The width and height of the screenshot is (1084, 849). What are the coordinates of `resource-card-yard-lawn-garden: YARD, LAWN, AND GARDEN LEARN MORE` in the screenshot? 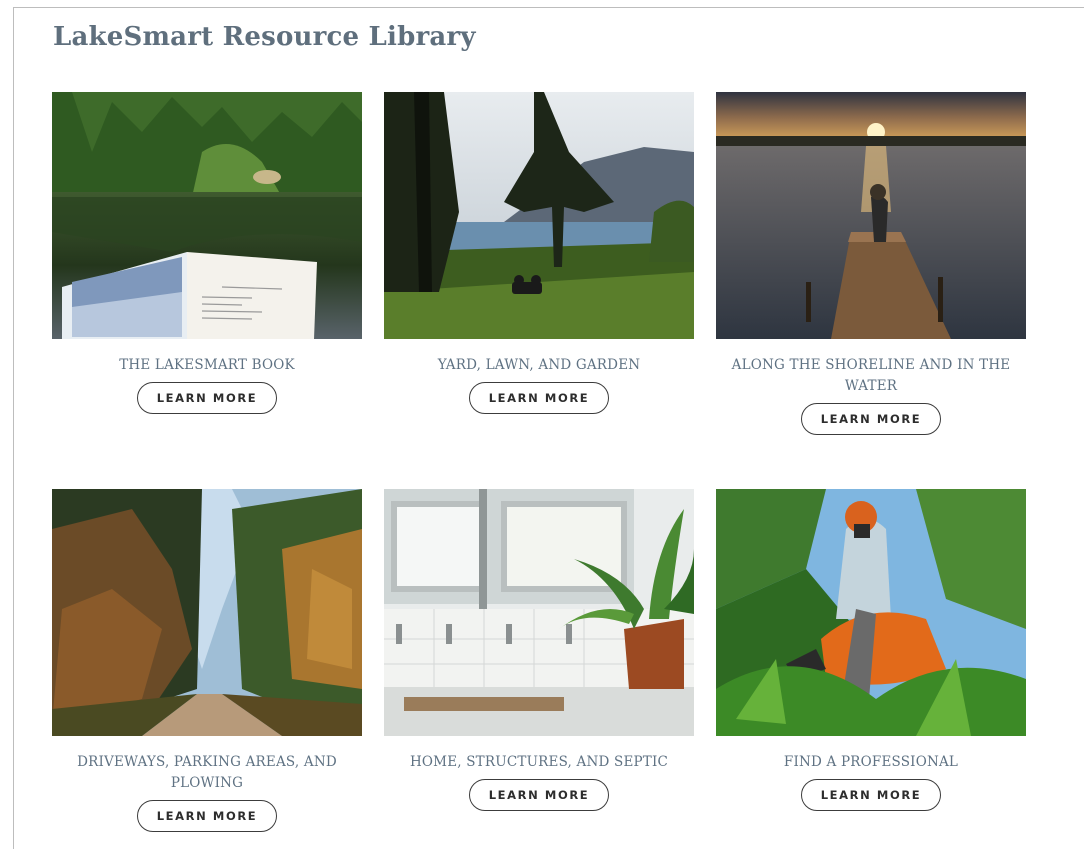 It's located at (539, 253).